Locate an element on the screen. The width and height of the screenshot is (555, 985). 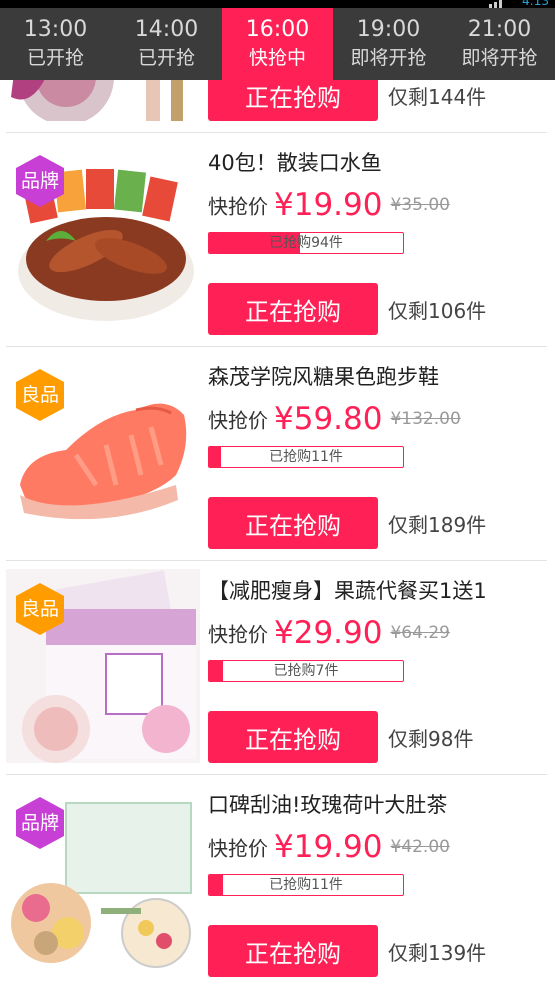
remaining-stock: 仅剩139件 is located at coordinates (437, 953).